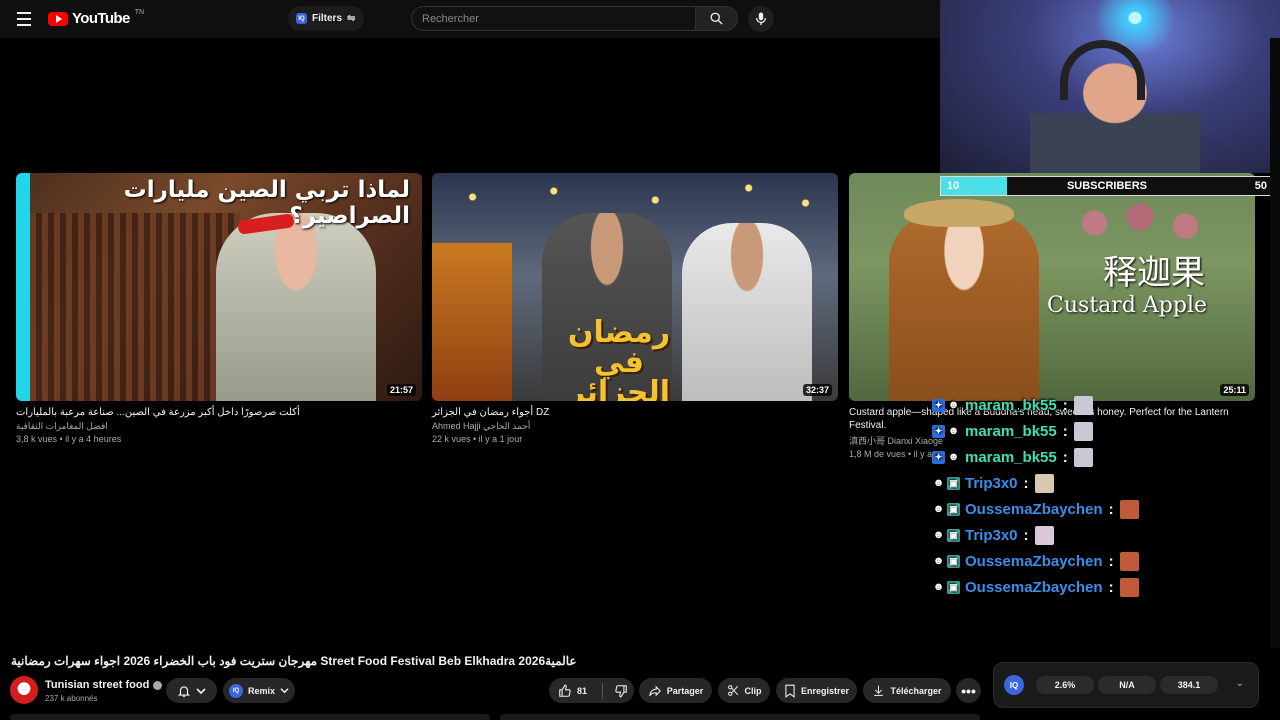  I want to click on youtube-logo: YouTube TN, so click(96, 18).